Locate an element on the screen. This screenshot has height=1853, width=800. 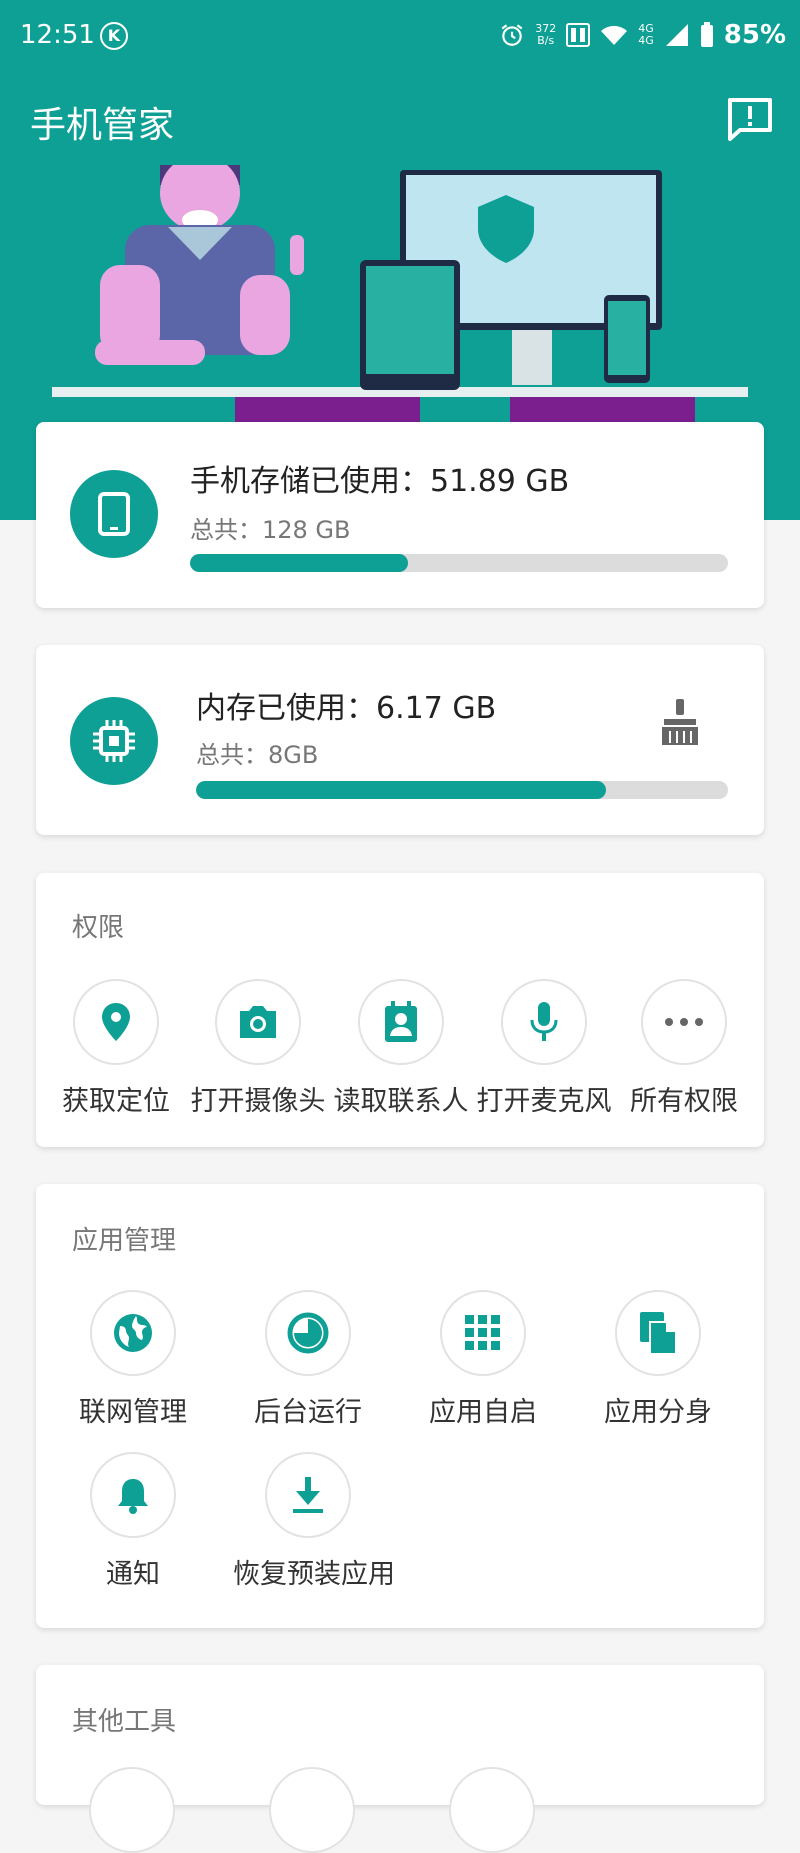
permission-location: 获取定位 is located at coordinates (116, 1048).